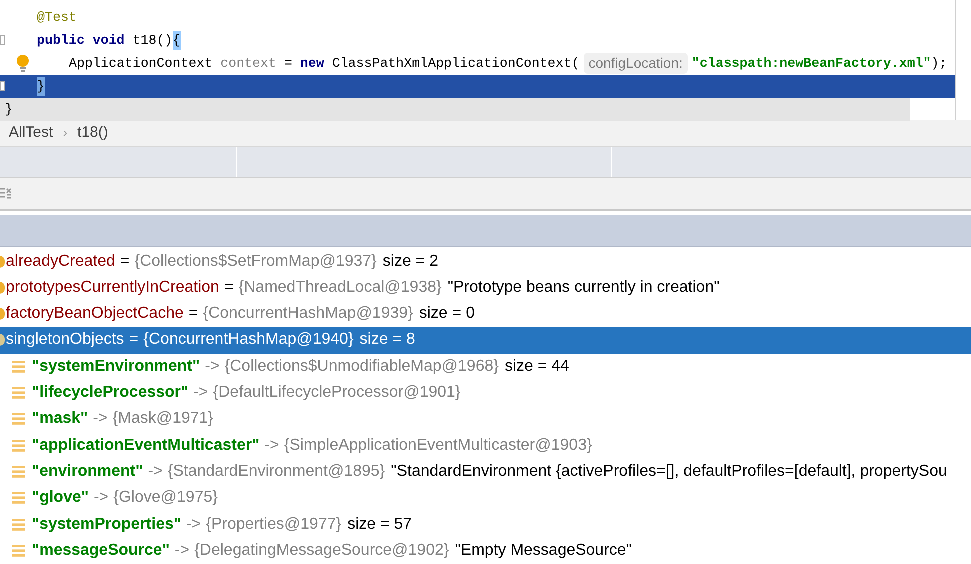  Describe the element at coordinates (584, 288) in the screenshot. I see `value-text: "Prototype beans currently in creation"` at that location.